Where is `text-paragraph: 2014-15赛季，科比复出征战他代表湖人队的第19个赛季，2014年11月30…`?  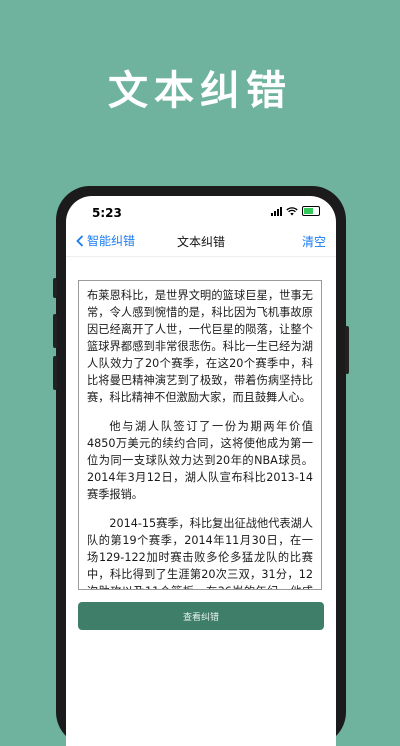 text-paragraph: 2014-15赛季，科比复出征战他代表湖人队的第19个赛季，2014年11月30… is located at coordinates (200, 553).